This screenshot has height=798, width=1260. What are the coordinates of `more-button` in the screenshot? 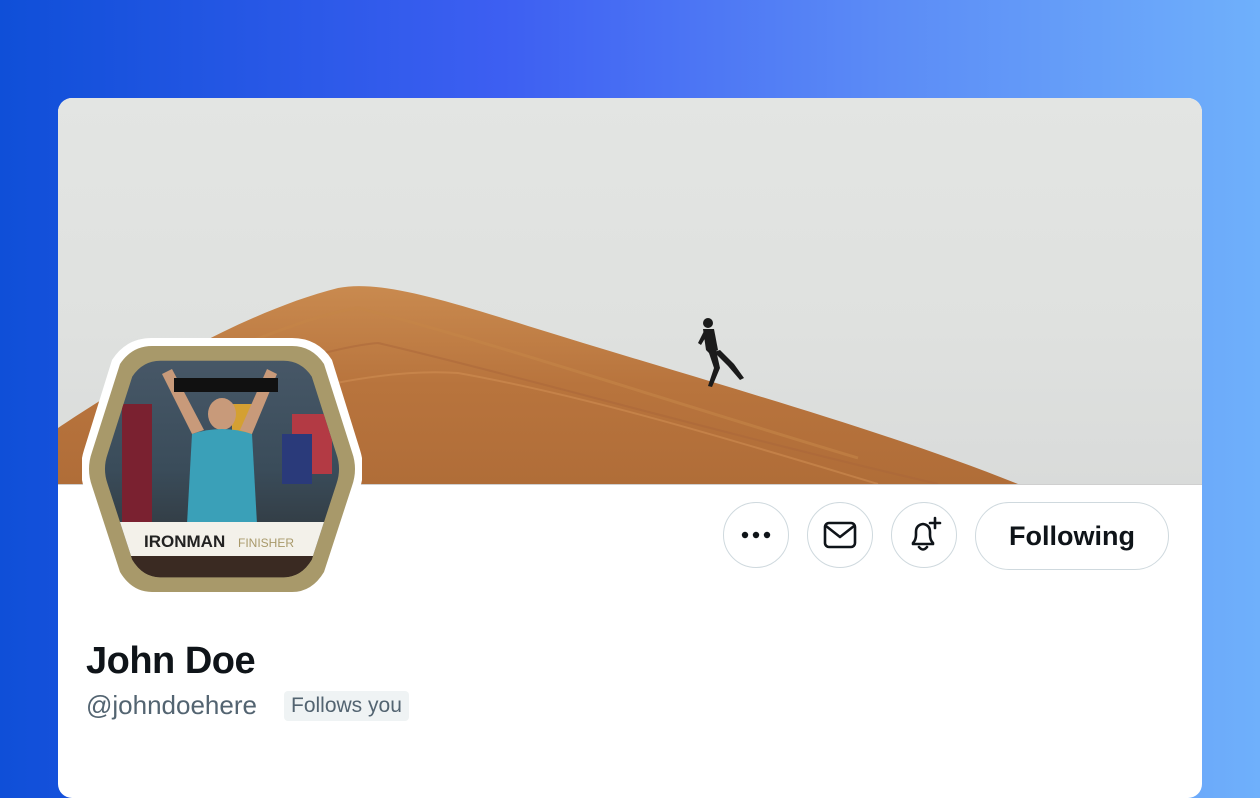 It's located at (756, 535).